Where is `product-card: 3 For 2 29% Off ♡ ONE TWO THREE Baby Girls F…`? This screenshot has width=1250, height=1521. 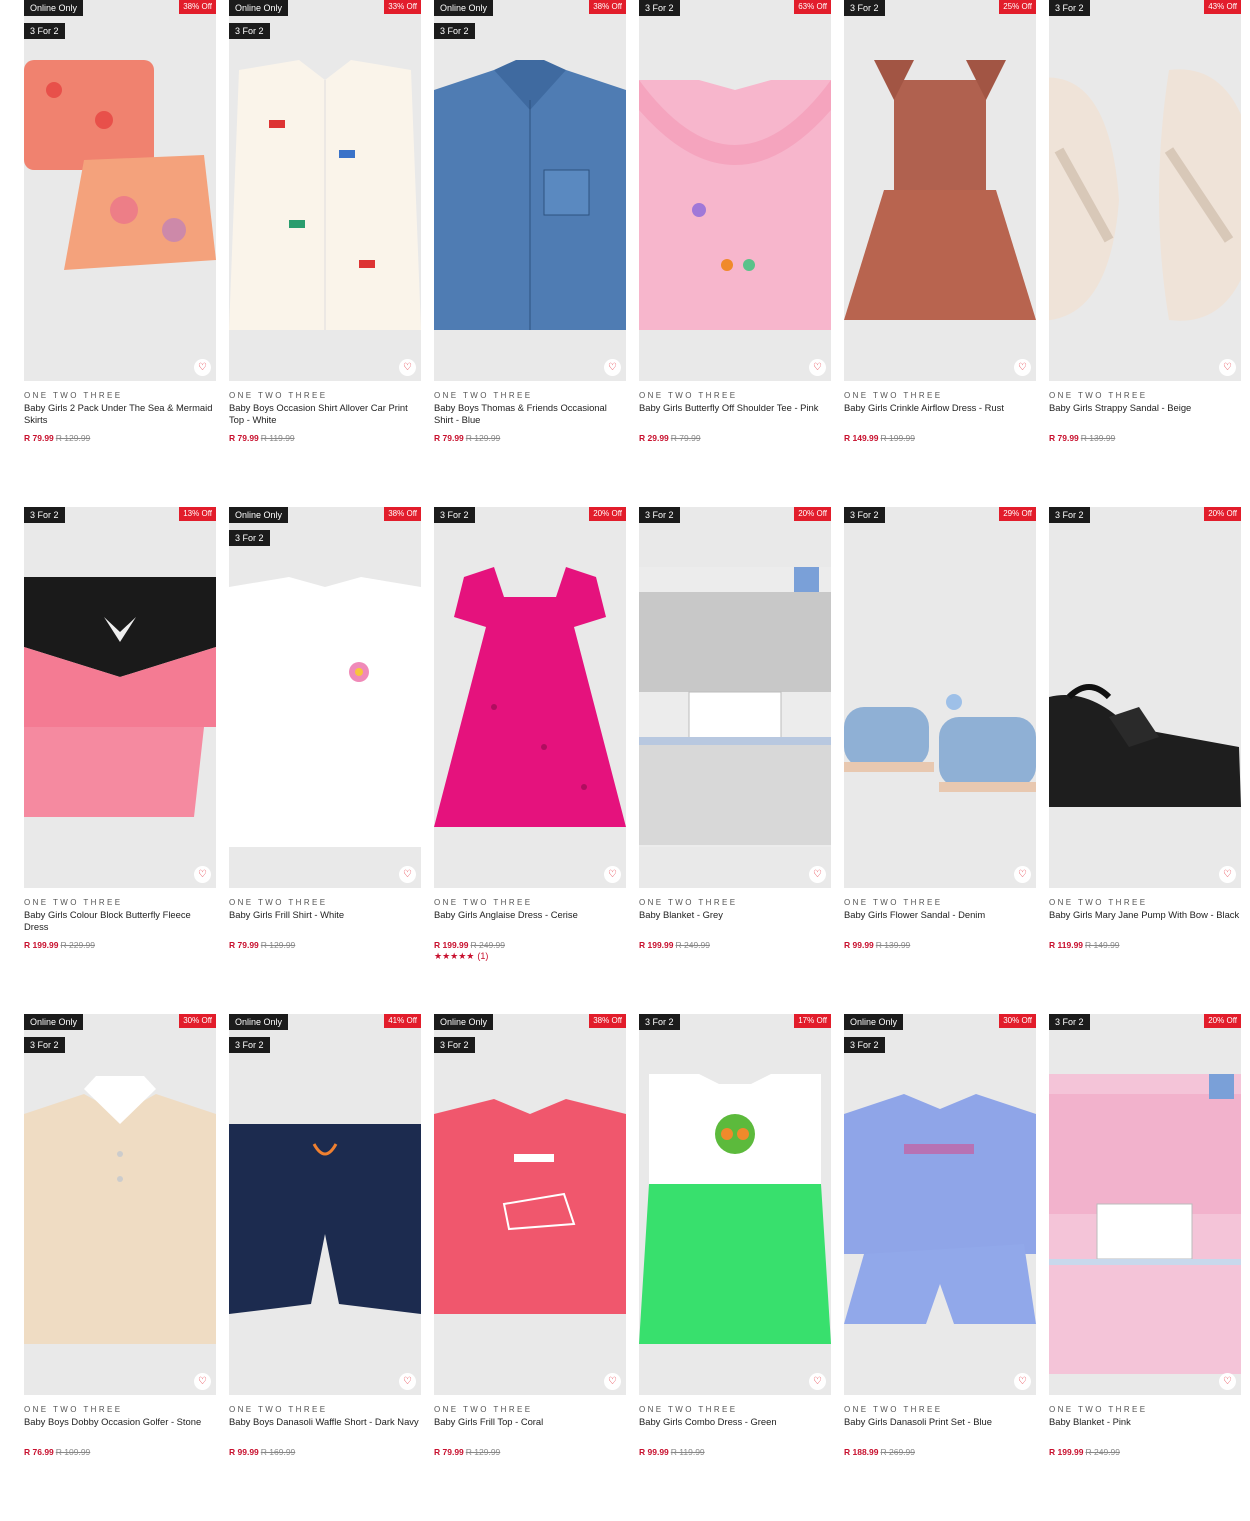
product-card: 3 For 2 29% Off ♡ ONE TWO THREE Baby Girls F… is located at coordinates (940, 760).